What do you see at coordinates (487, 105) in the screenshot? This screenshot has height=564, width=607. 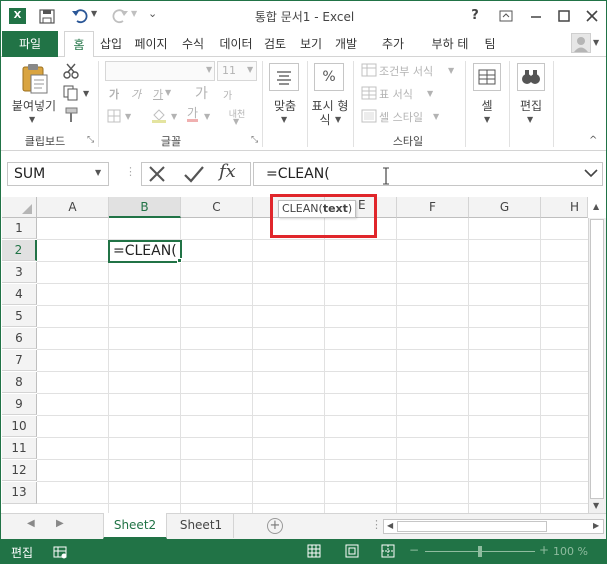 I see `cells-button-label: 셀` at bounding box center [487, 105].